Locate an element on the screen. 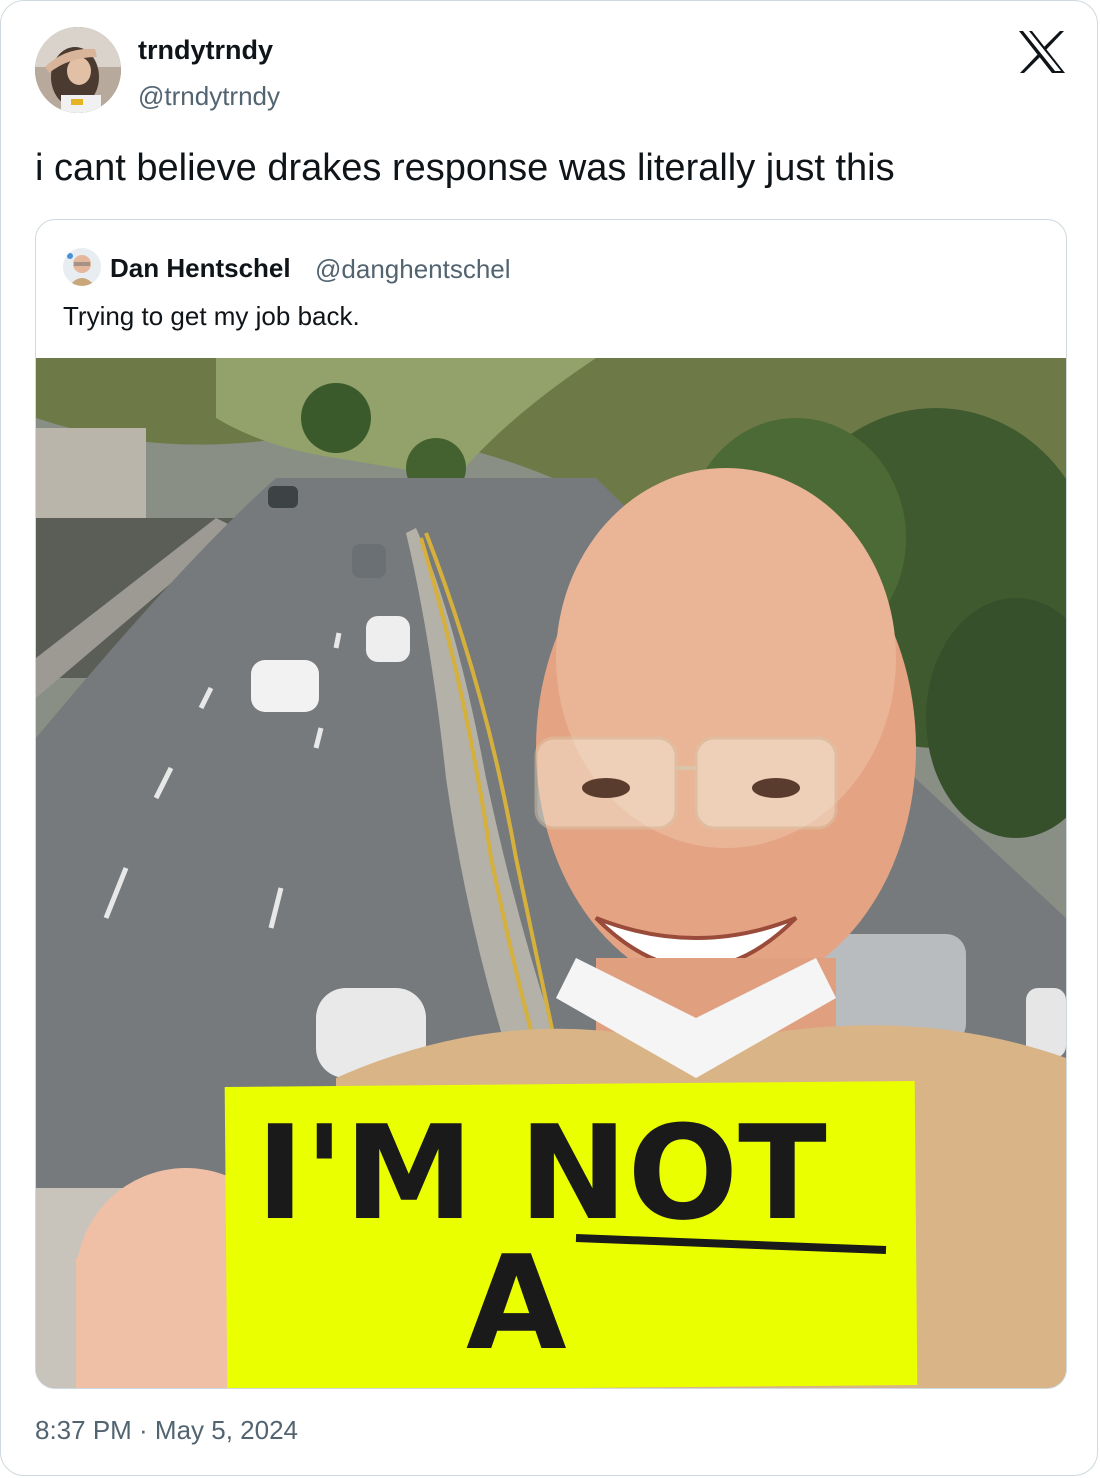  quoted-avatar-photo-icon is located at coordinates (82, 267).